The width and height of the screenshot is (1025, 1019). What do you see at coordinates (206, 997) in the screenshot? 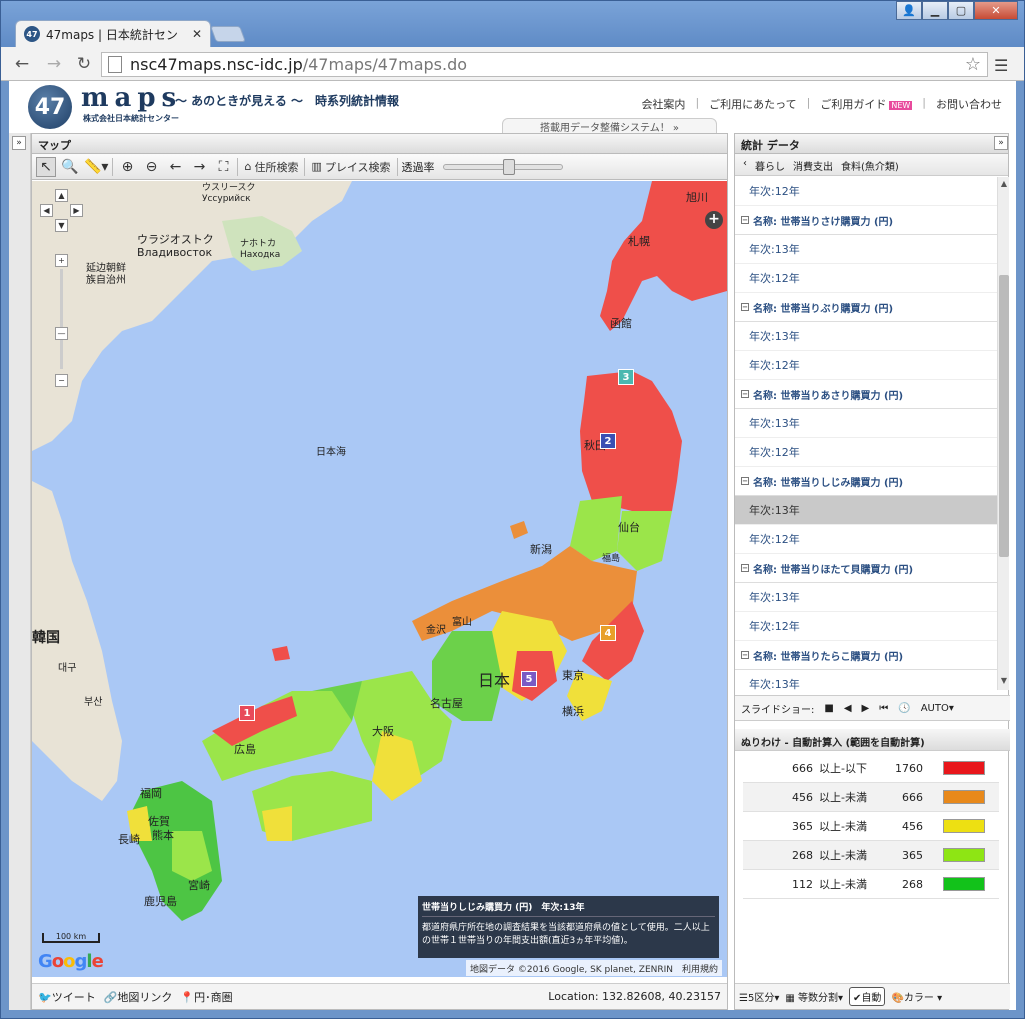
I see `circle-area-button: 📍円･商圏` at bounding box center [206, 997].